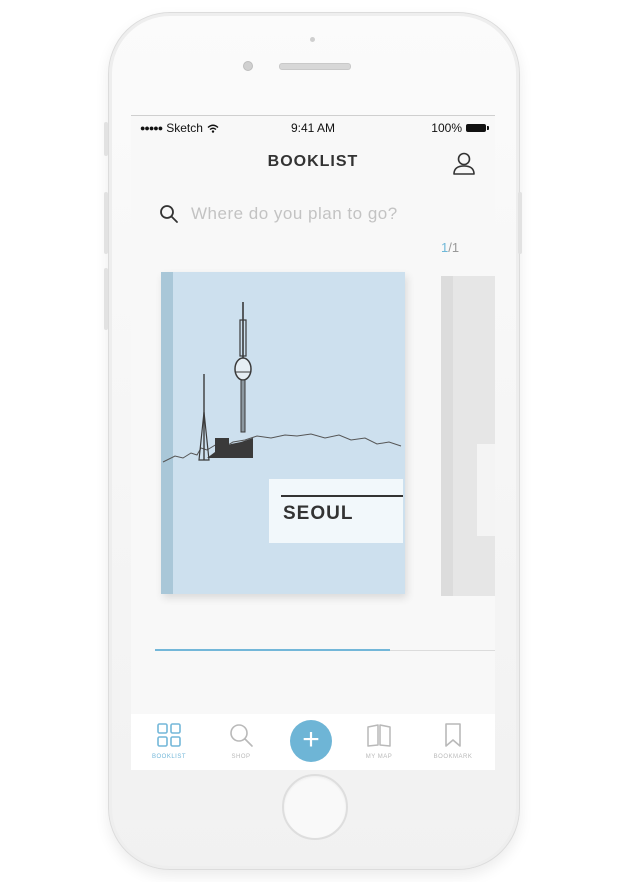 This screenshot has height=882, width=624. What do you see at coordinates (169, 735) in the screenshot?
I see `grid-icon` at bounding box center [169, 735].